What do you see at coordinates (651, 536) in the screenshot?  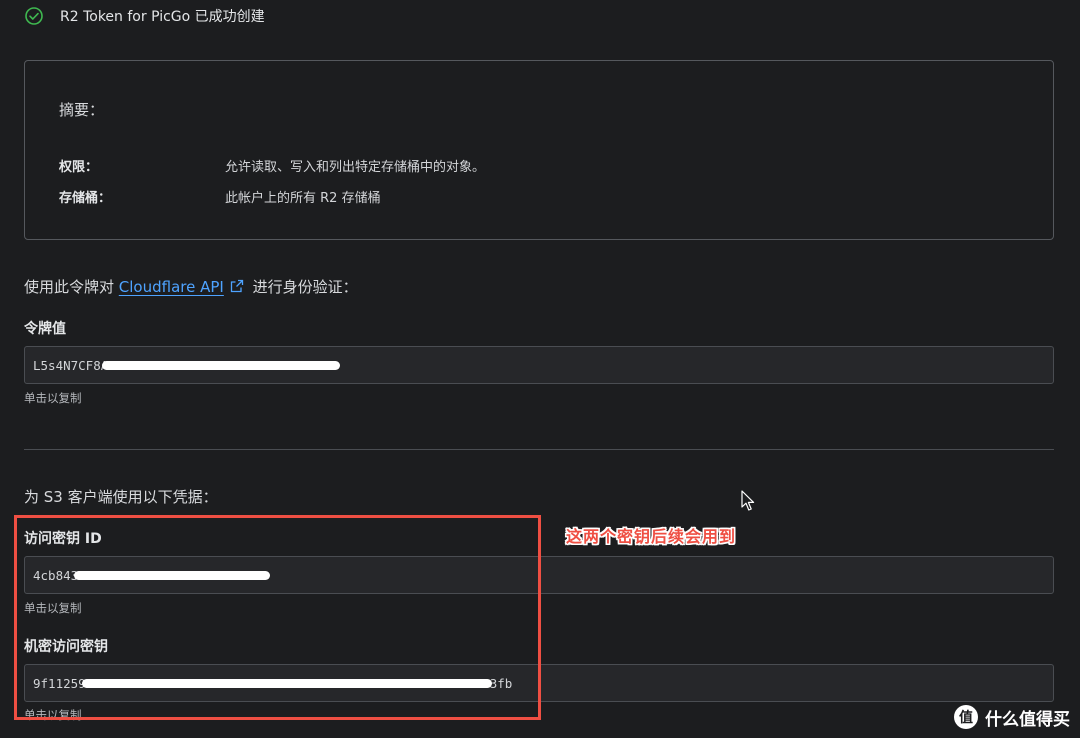 I see `annotation-note: 这两个密钥后续会用到` at bounding box center [651, 536].